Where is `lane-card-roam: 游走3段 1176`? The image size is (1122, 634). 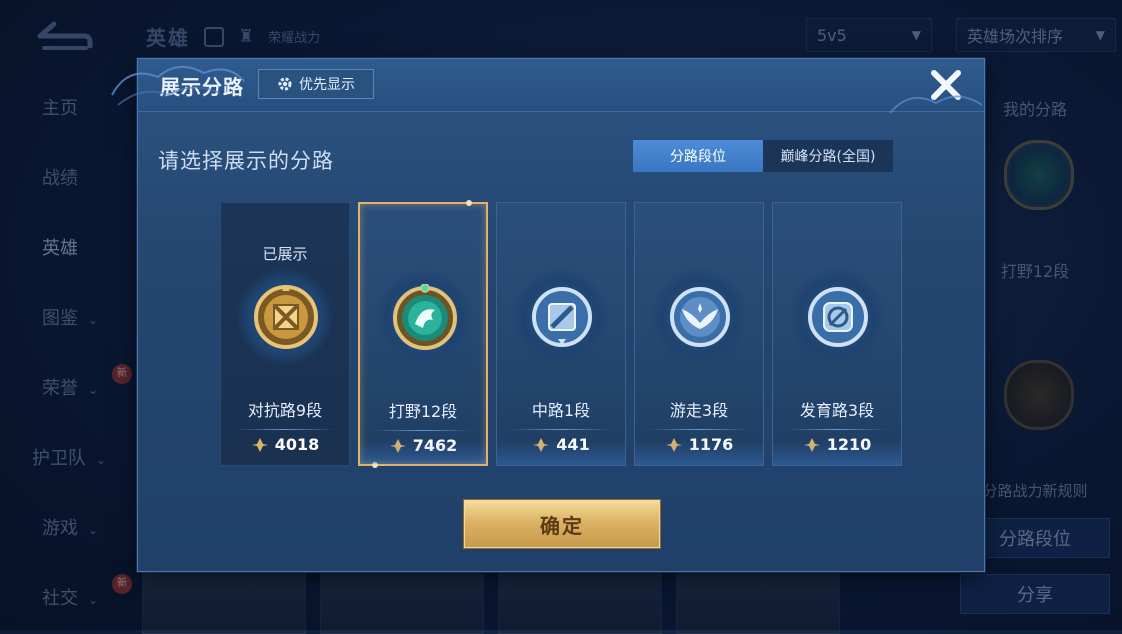
lane-card-roam: 游走3段 1176 is located at coordinates (699, 334).